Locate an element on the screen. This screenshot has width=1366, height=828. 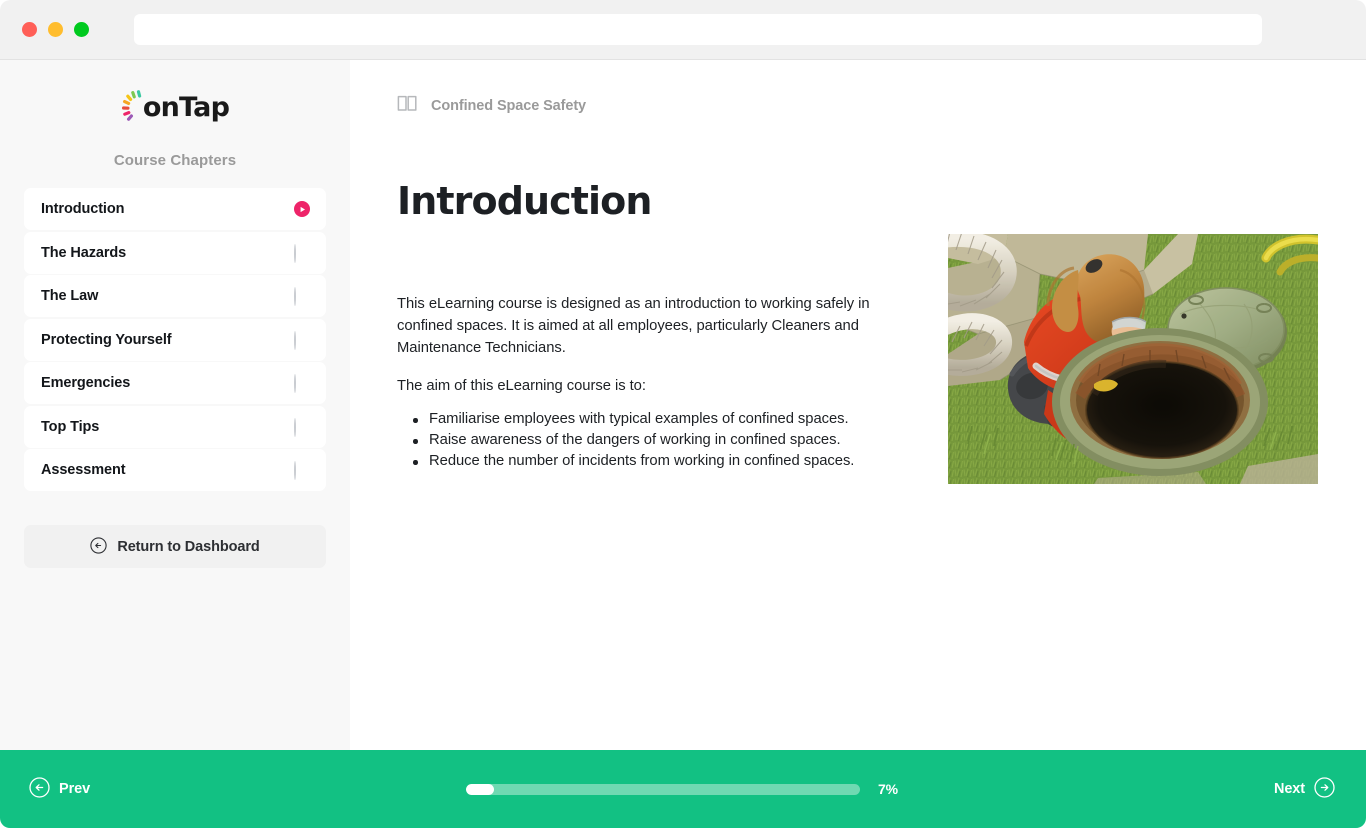
browser-title-bar is located at coordinates (683, 30).